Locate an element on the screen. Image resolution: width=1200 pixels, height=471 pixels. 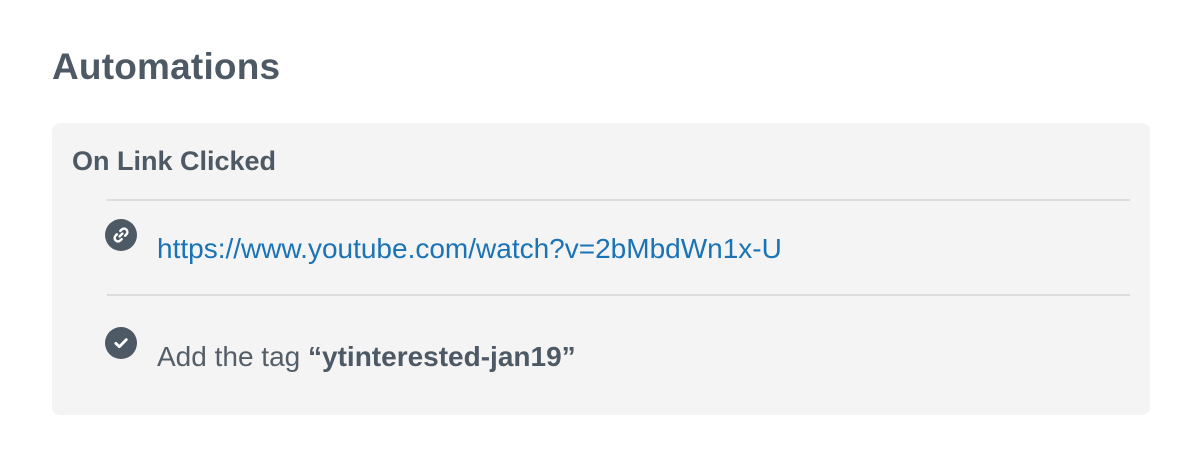
trigger-title: On Link Clicked is located at coordinates (174, 161).